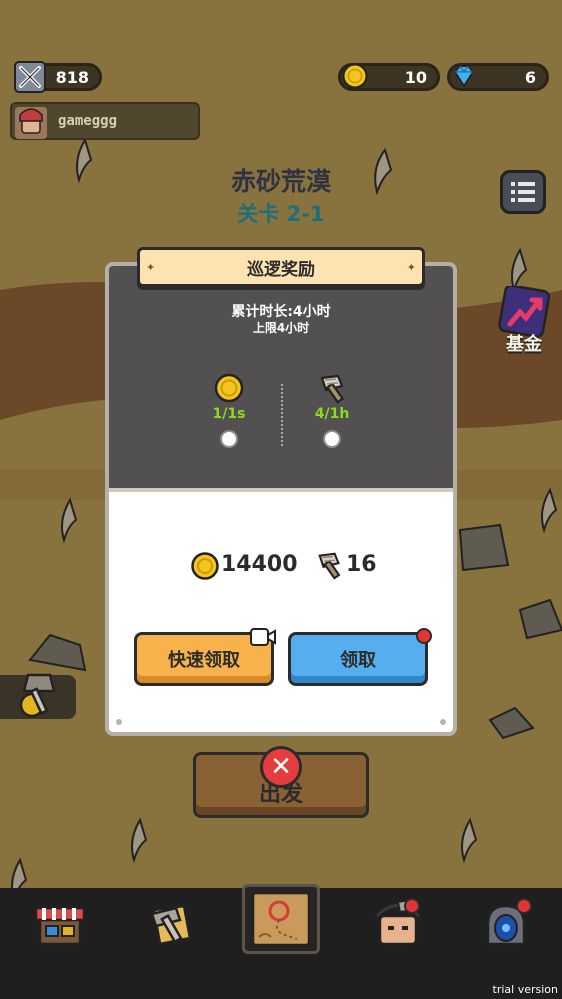  What do you see at coordinates (332, 439) in the screenshot?
I see `material-rate-radio` at bounding box center [332, 439].